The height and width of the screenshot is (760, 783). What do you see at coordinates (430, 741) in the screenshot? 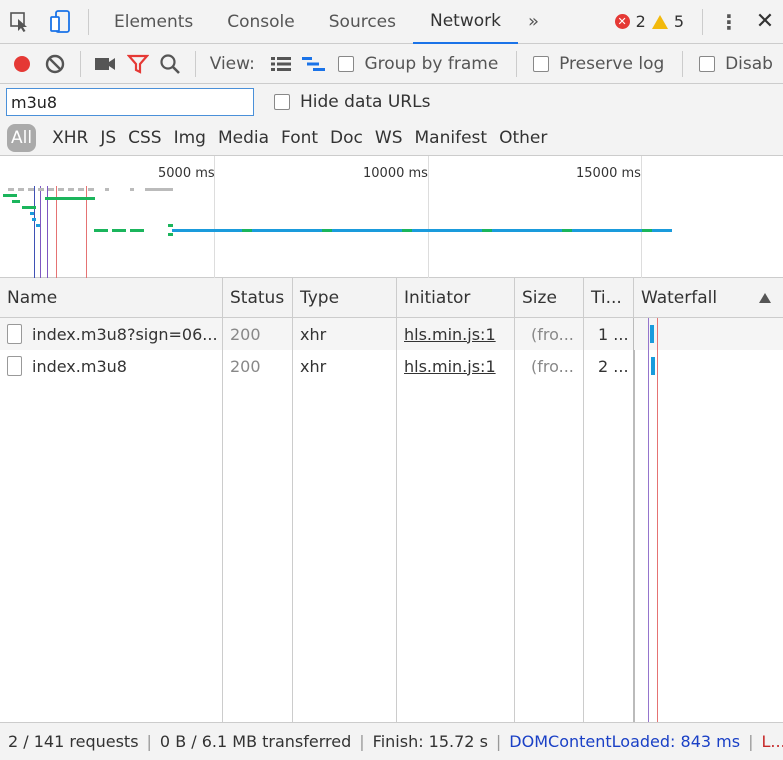
I see `finish-time: Finish: 15.72 s` at bounding box center [430, 741].